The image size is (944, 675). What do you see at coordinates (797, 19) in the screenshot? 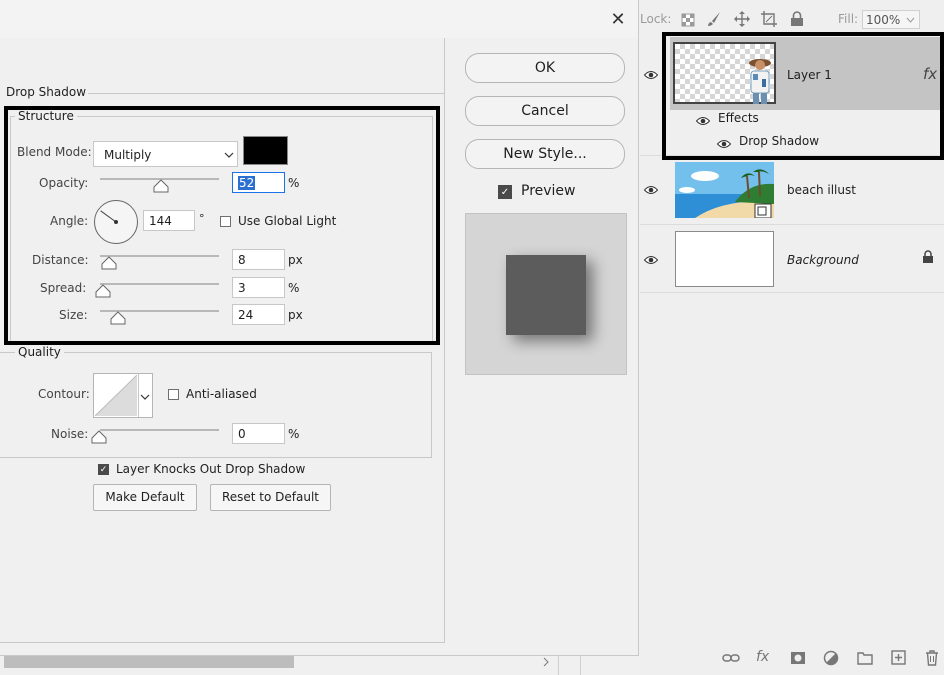
I see `lock-all-icon` at bounding box center [797, 19].